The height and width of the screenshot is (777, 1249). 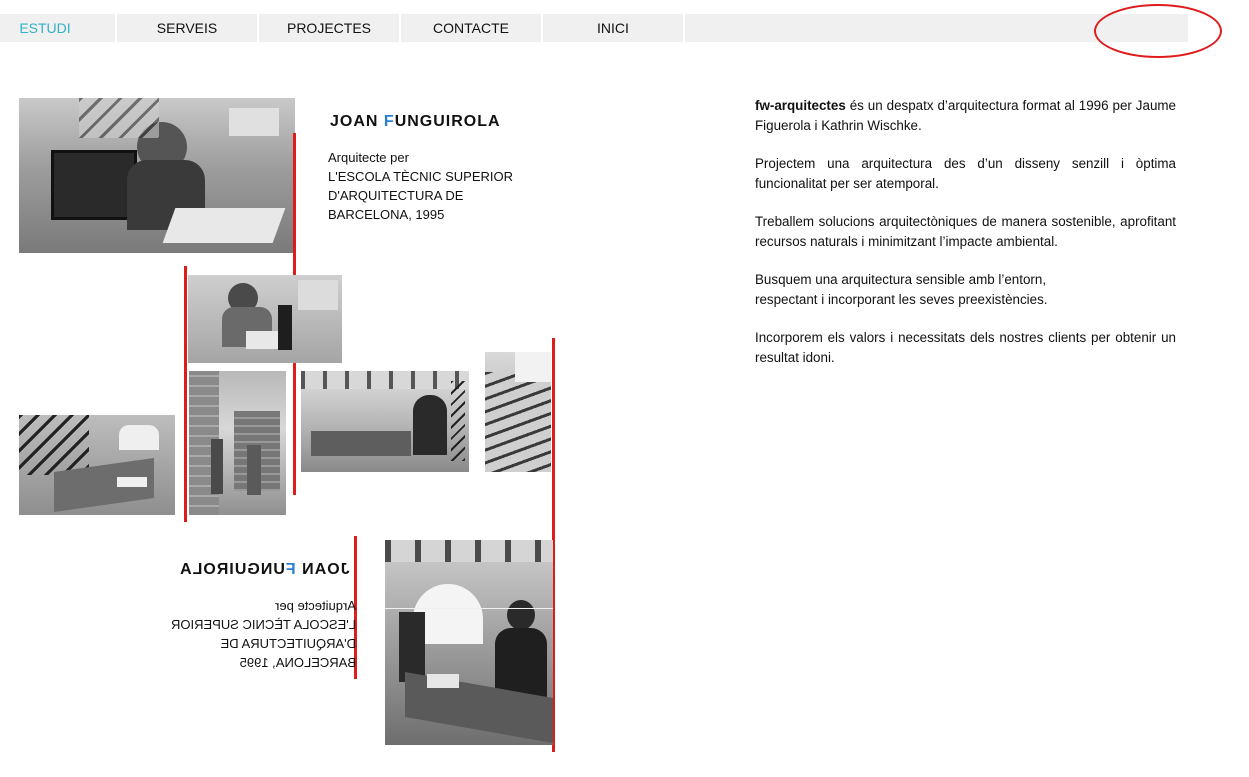 I want to click on photo-office-man, so click(x=157, y=175).